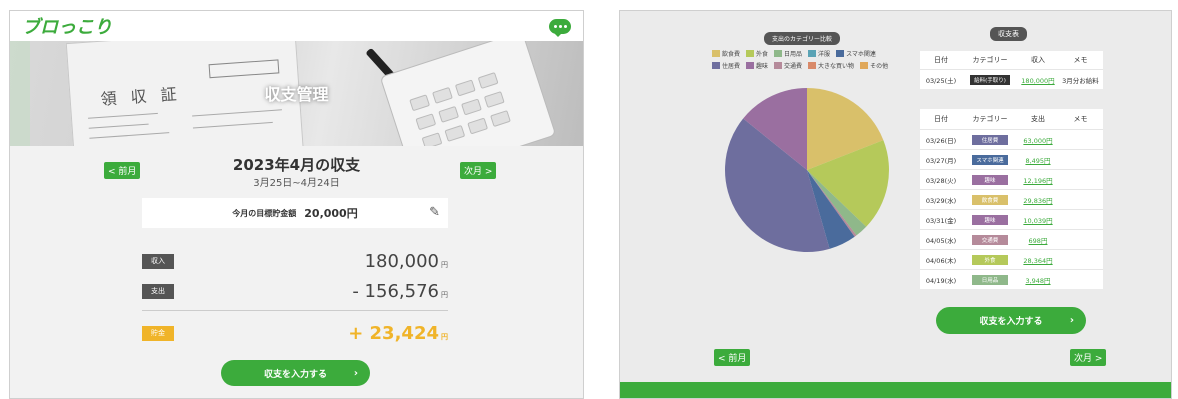  Describe the element at coordinates (732, 357) in the screenshot. I see `prev-month-button: < 前月` at that location.